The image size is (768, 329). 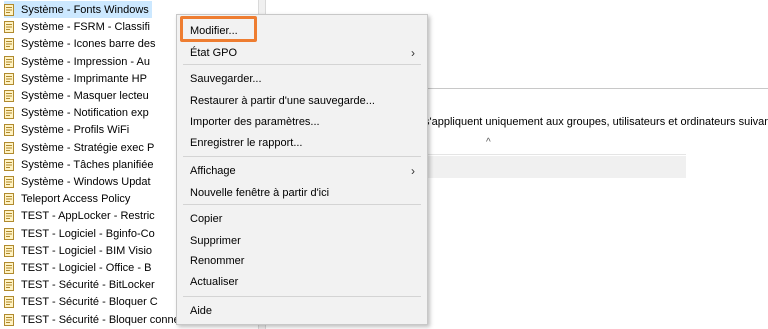 I want to click on gpo-tree-item: Système - Profils WiFi, so click(x=66, y=129).